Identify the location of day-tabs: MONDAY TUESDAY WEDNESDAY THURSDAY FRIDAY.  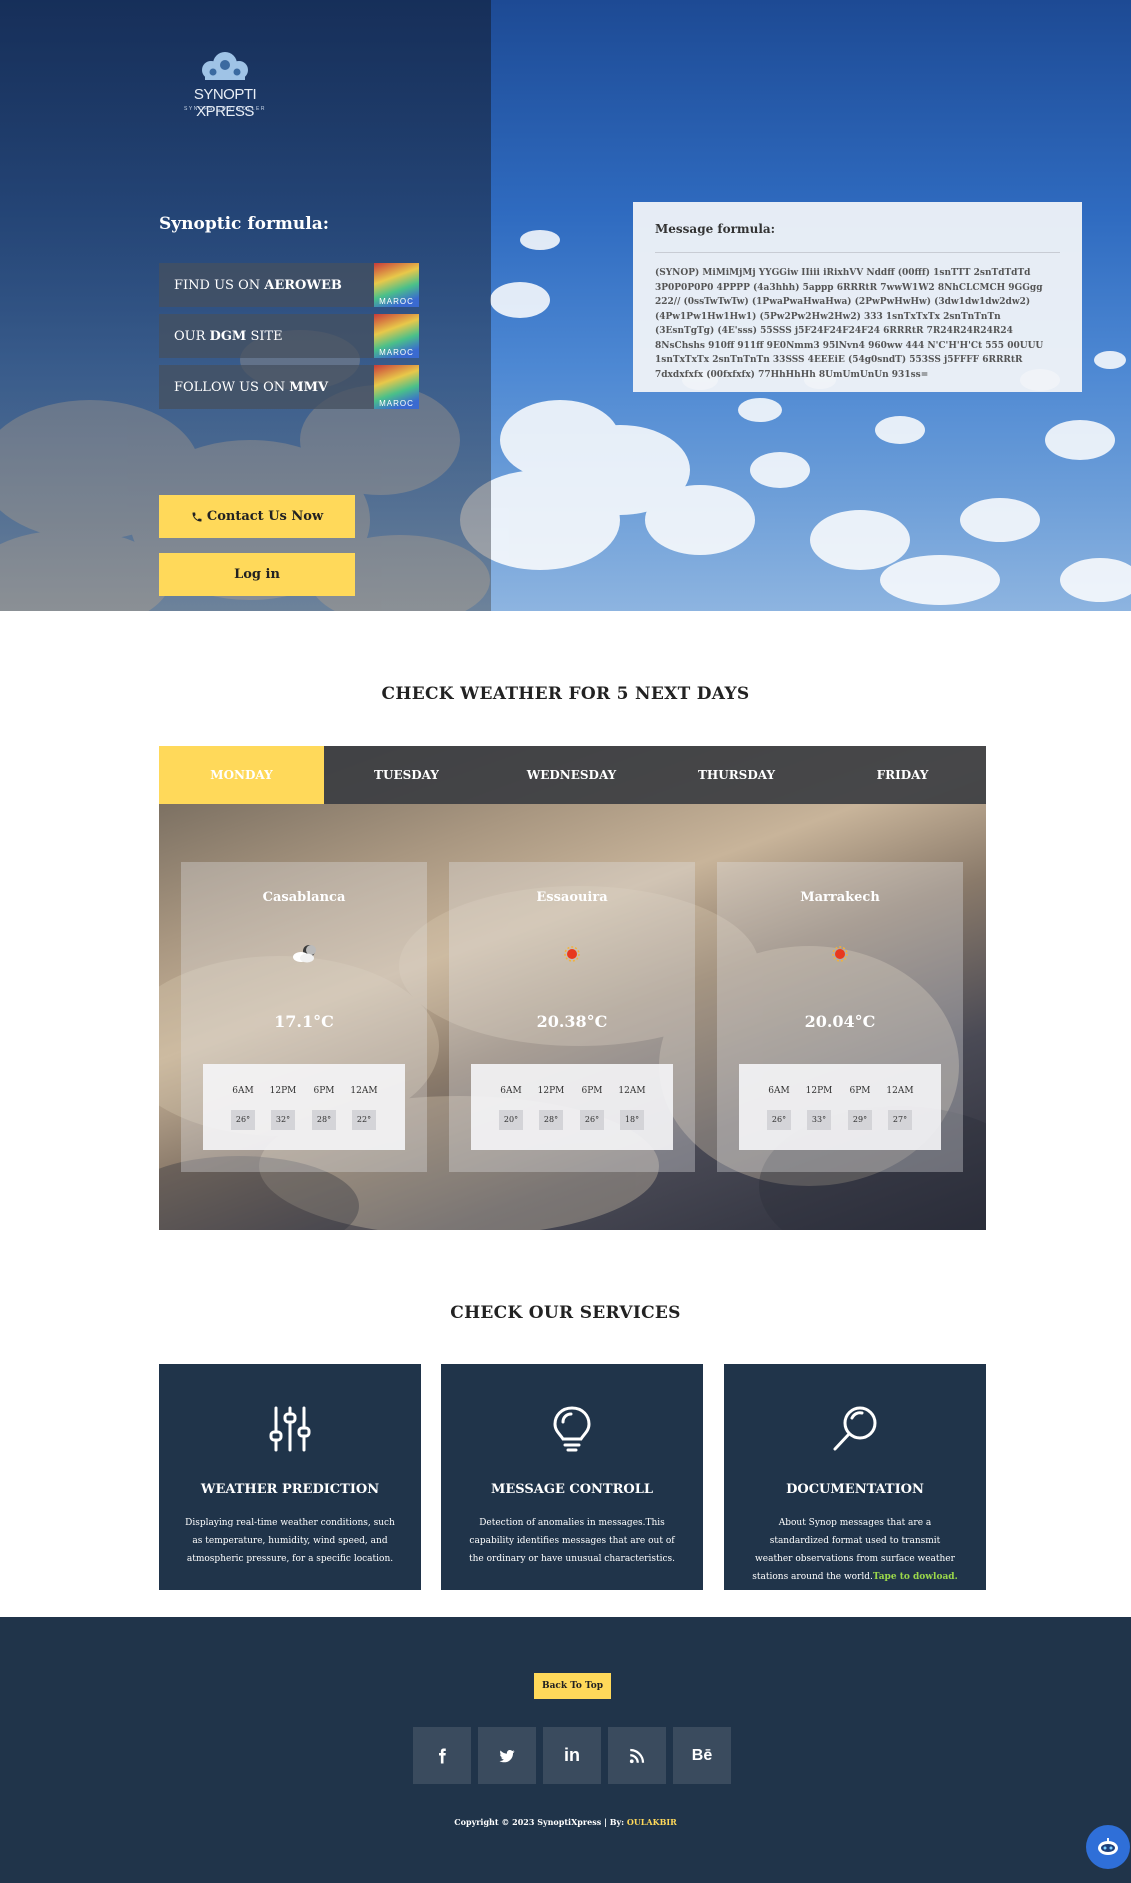
(572, 775).